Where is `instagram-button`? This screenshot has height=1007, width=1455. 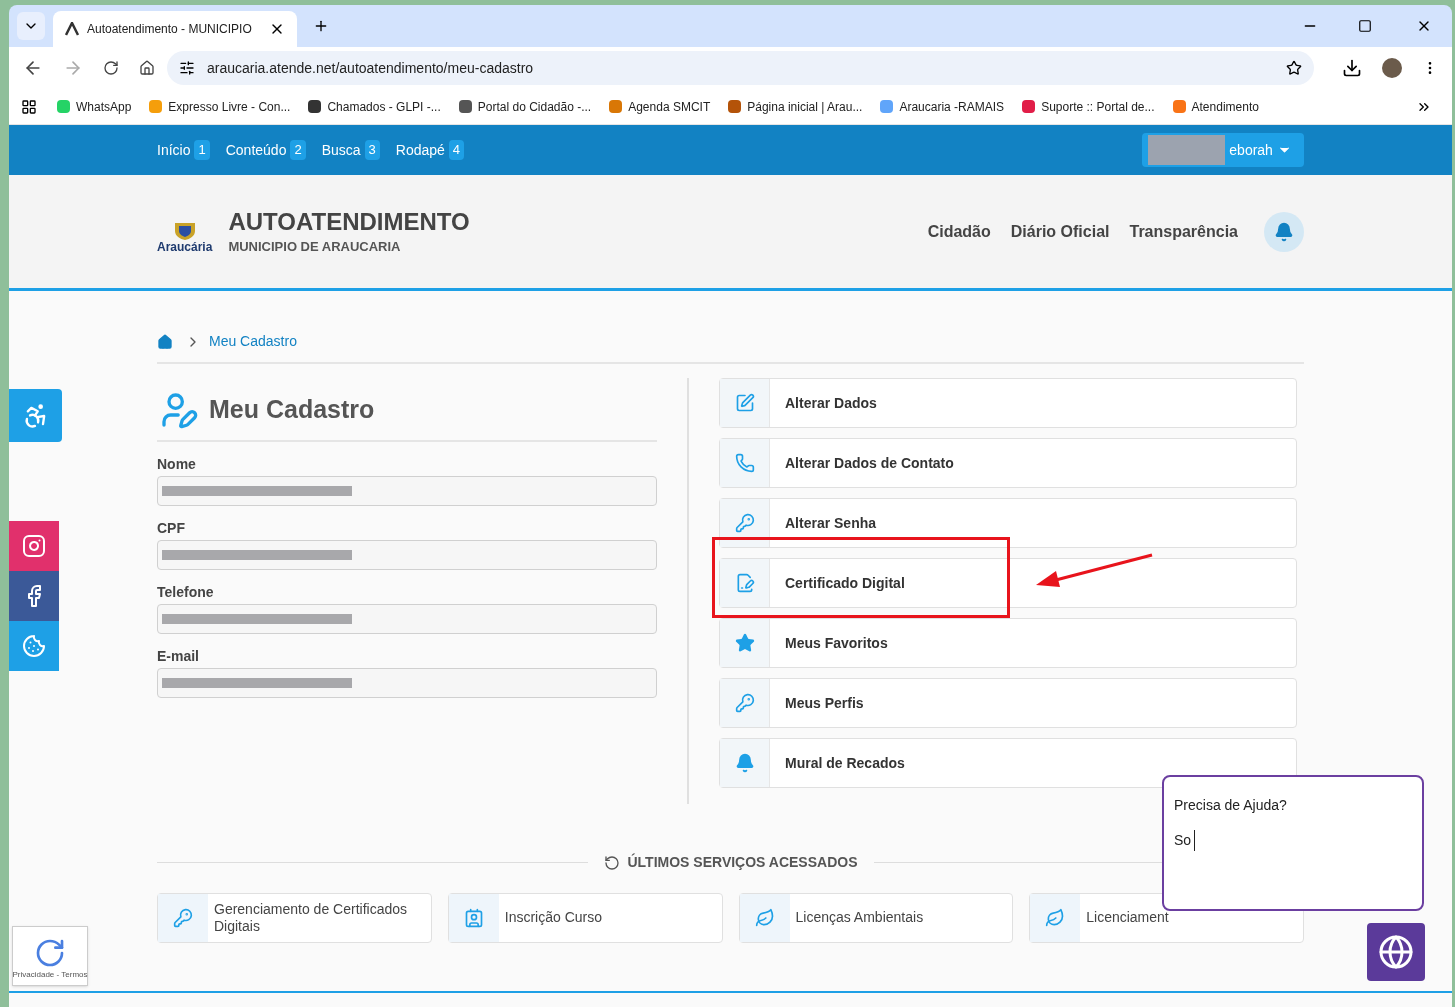
instagram-button is located at coordinates (34, 546).